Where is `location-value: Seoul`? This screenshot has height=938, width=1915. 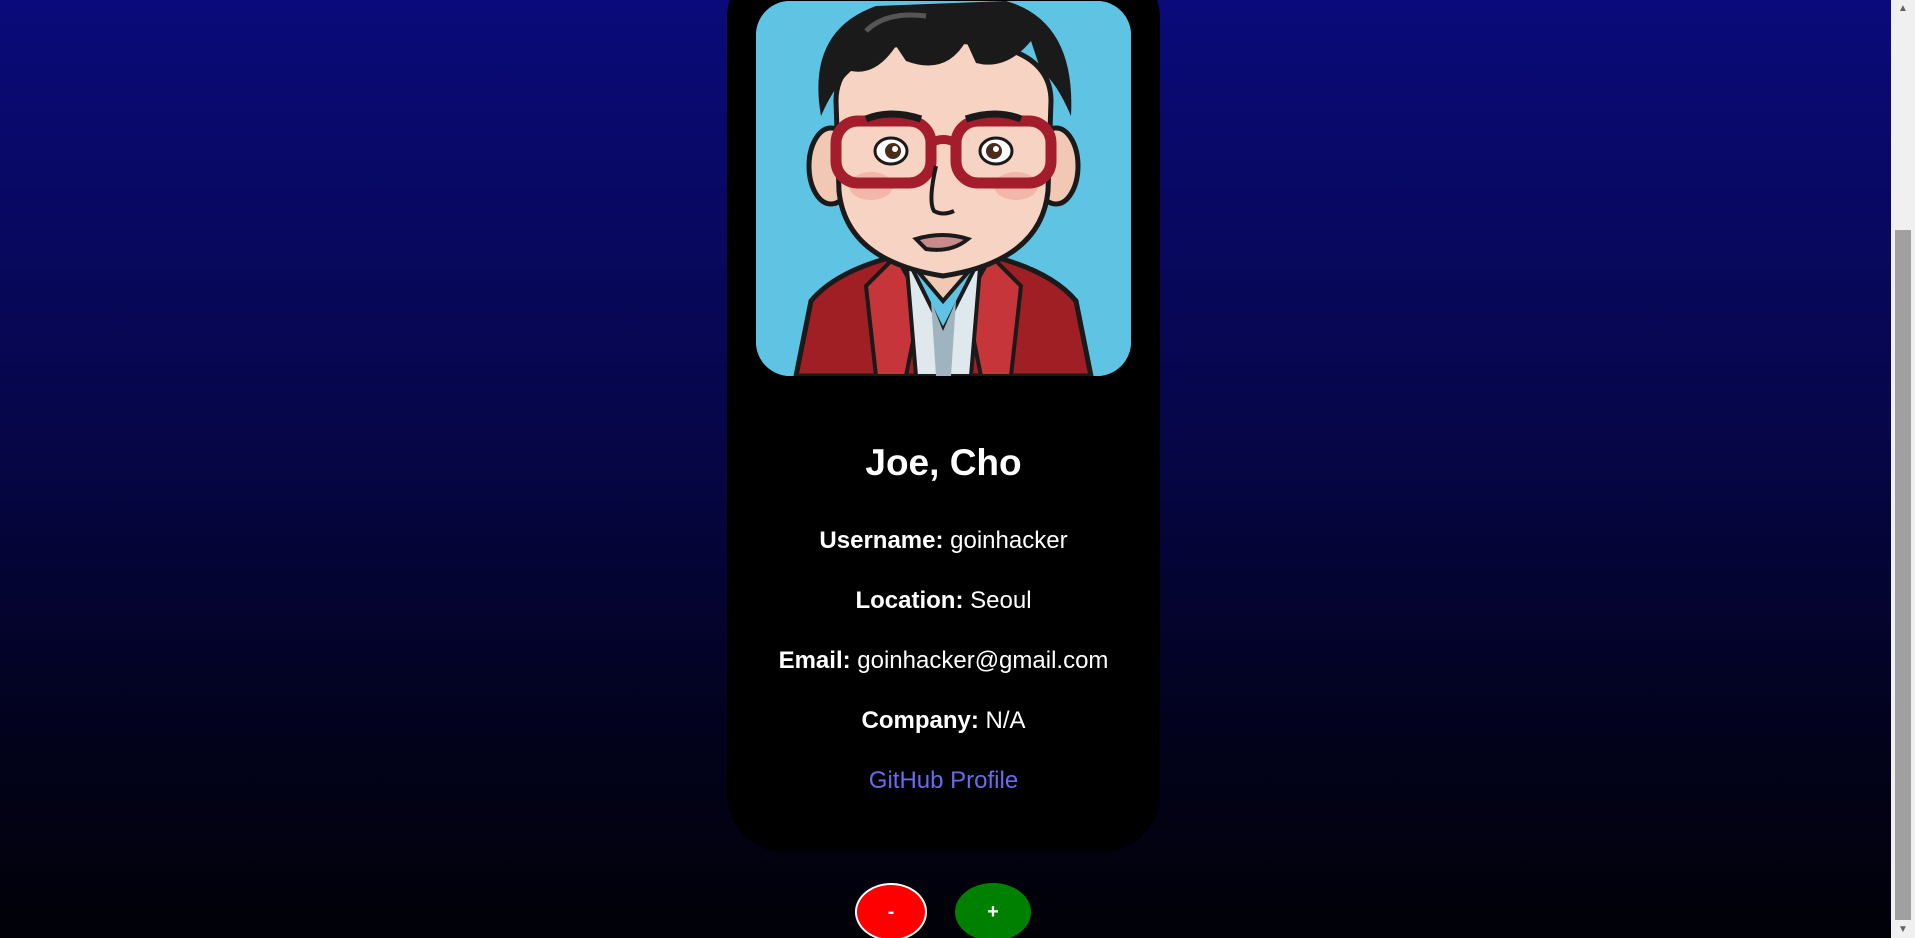 location-value: Seoul is located at coordinates (1001, 600).